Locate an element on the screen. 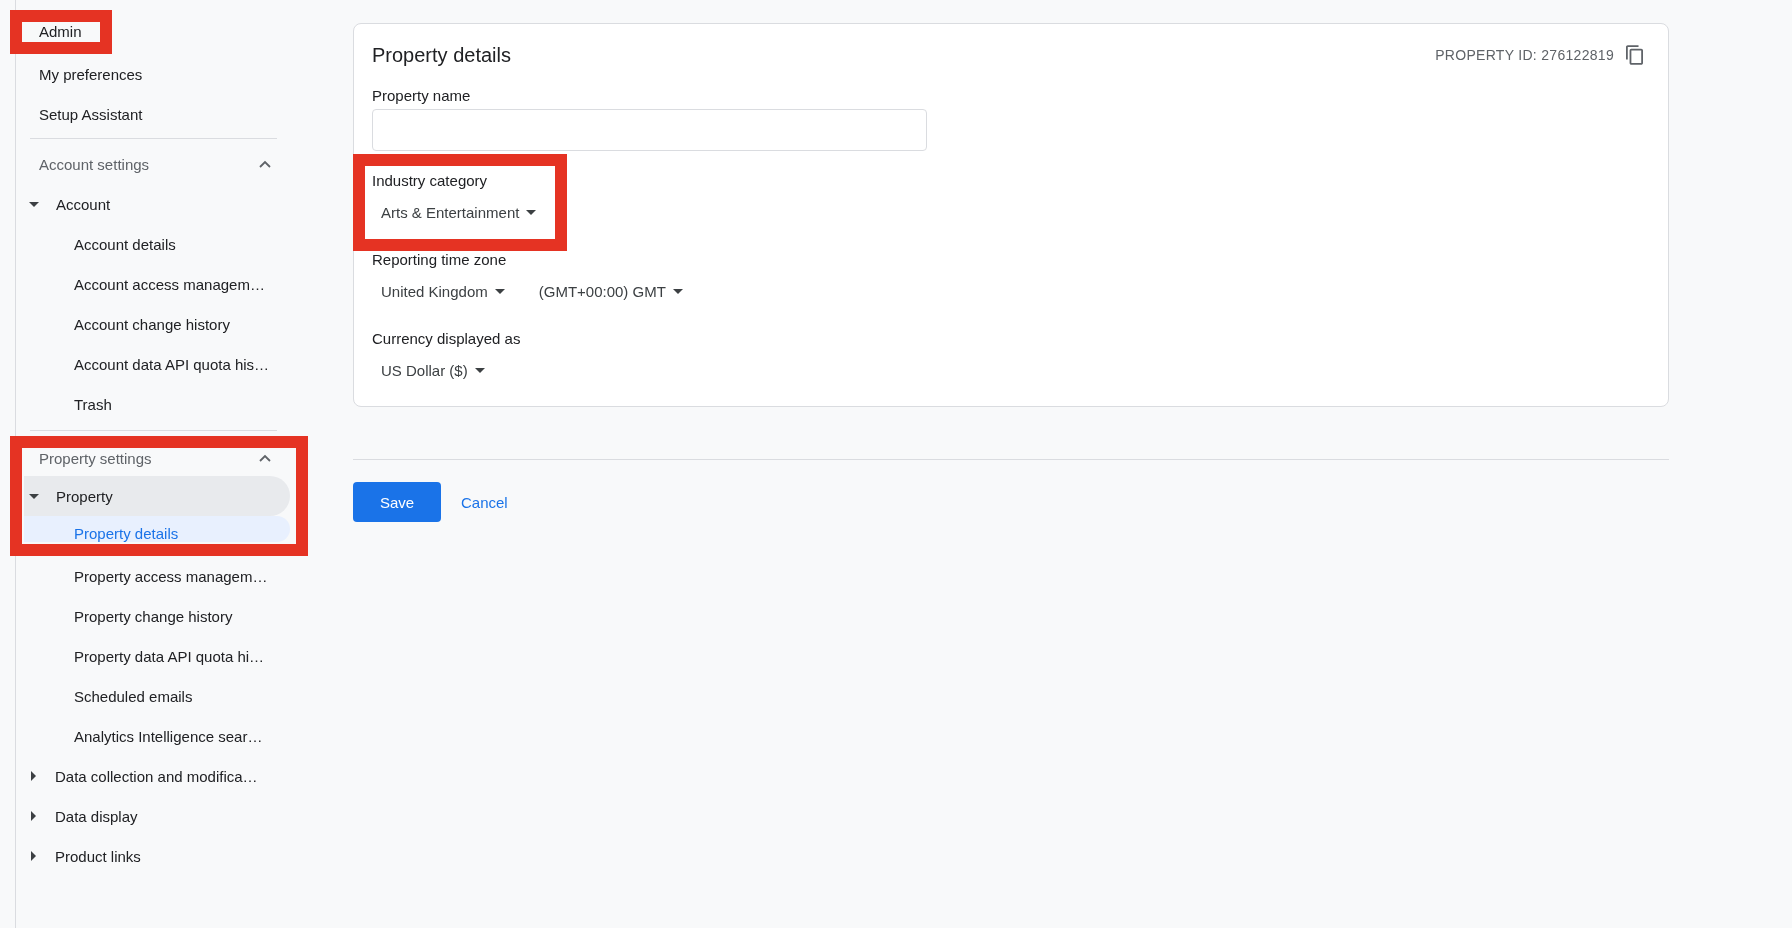  dropdown: (GMT+00:00) GMT is located at coordinates (610, 291).